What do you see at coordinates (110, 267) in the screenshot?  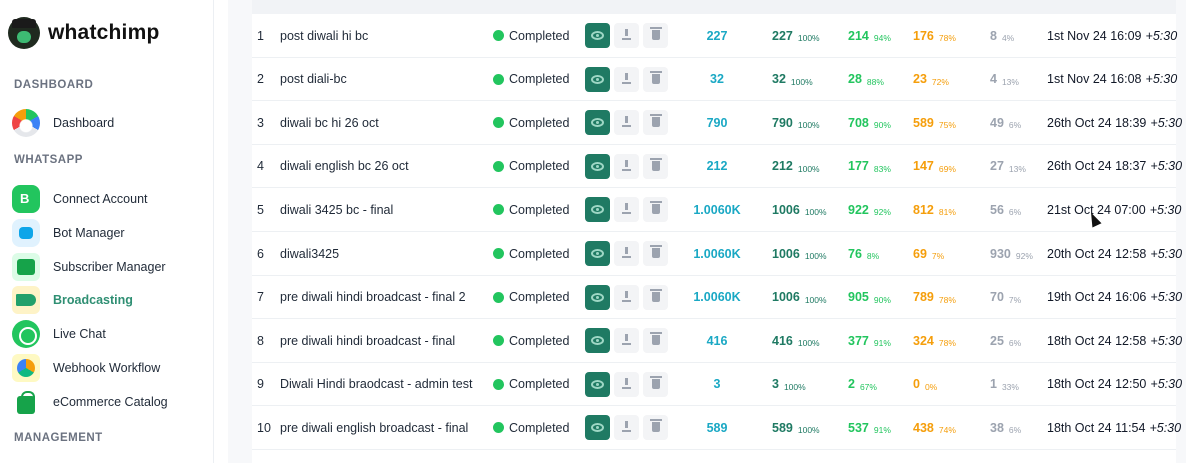 I see `sidebar-item-subscriber-manager: Subscriber Manager` at bounding box center [110, 267].